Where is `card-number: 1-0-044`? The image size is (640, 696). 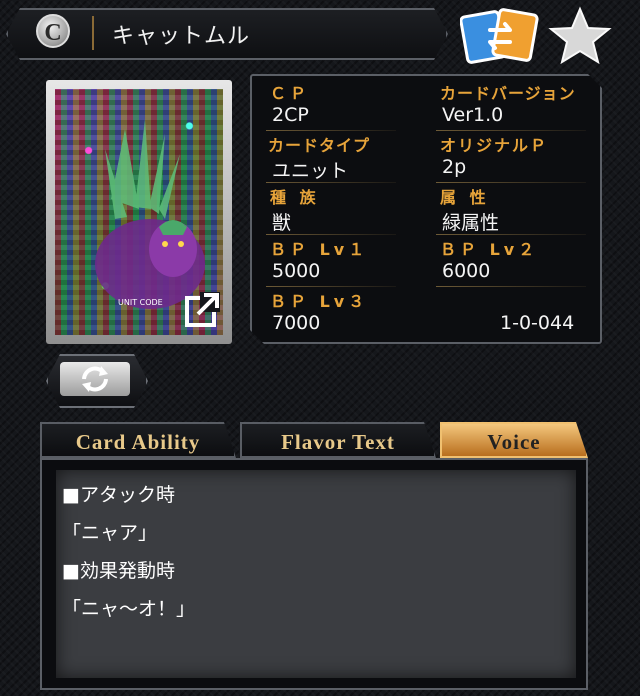
card-number: 1-0-044 is located at coordinates (537, 323).